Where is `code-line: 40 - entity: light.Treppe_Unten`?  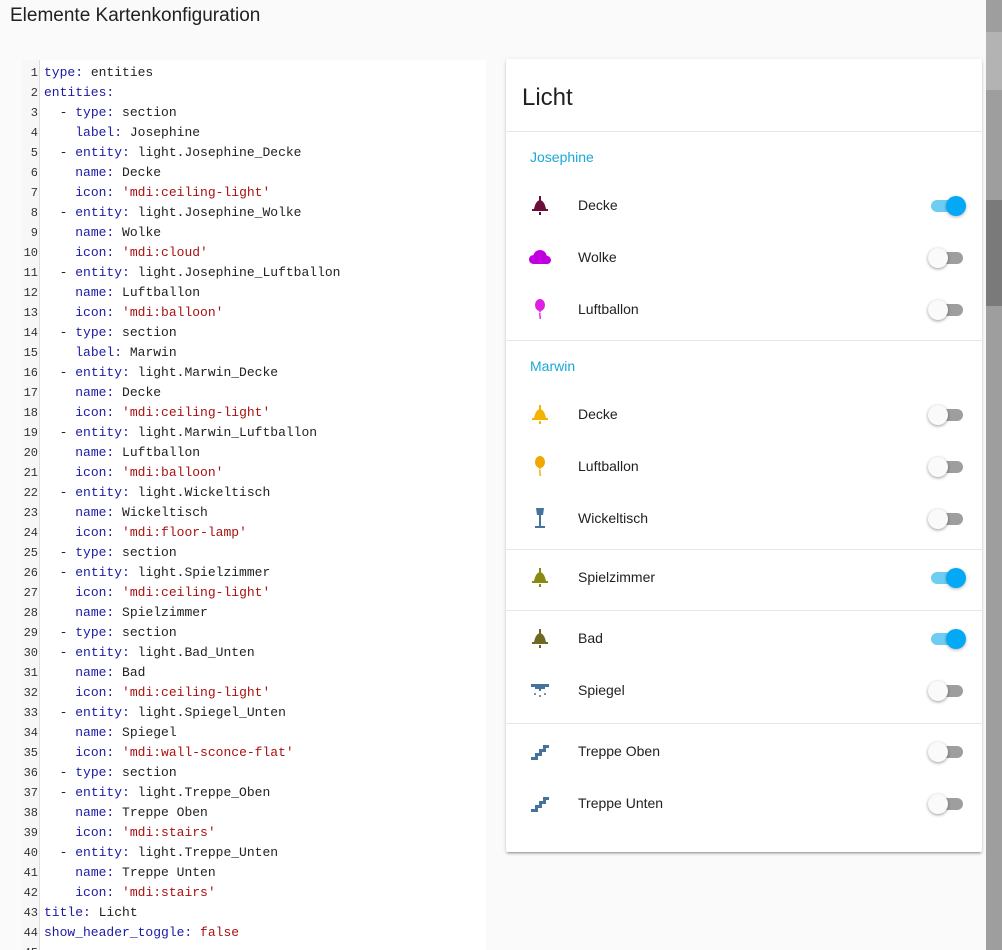 code-line: 40 - entity: light.Treppe_Unten is located at coordinates (254, 853).